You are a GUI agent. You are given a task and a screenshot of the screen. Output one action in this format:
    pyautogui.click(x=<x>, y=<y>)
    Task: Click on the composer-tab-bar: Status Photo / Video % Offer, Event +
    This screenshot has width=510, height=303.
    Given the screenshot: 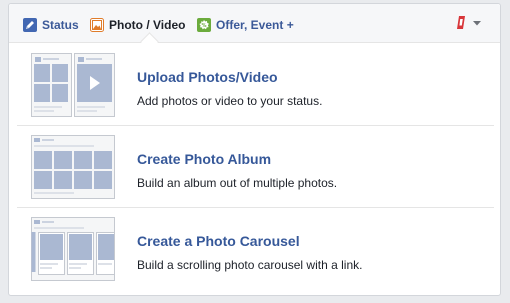 What is the action you would take?
    pyautogui.click(x=254, y=23)
    